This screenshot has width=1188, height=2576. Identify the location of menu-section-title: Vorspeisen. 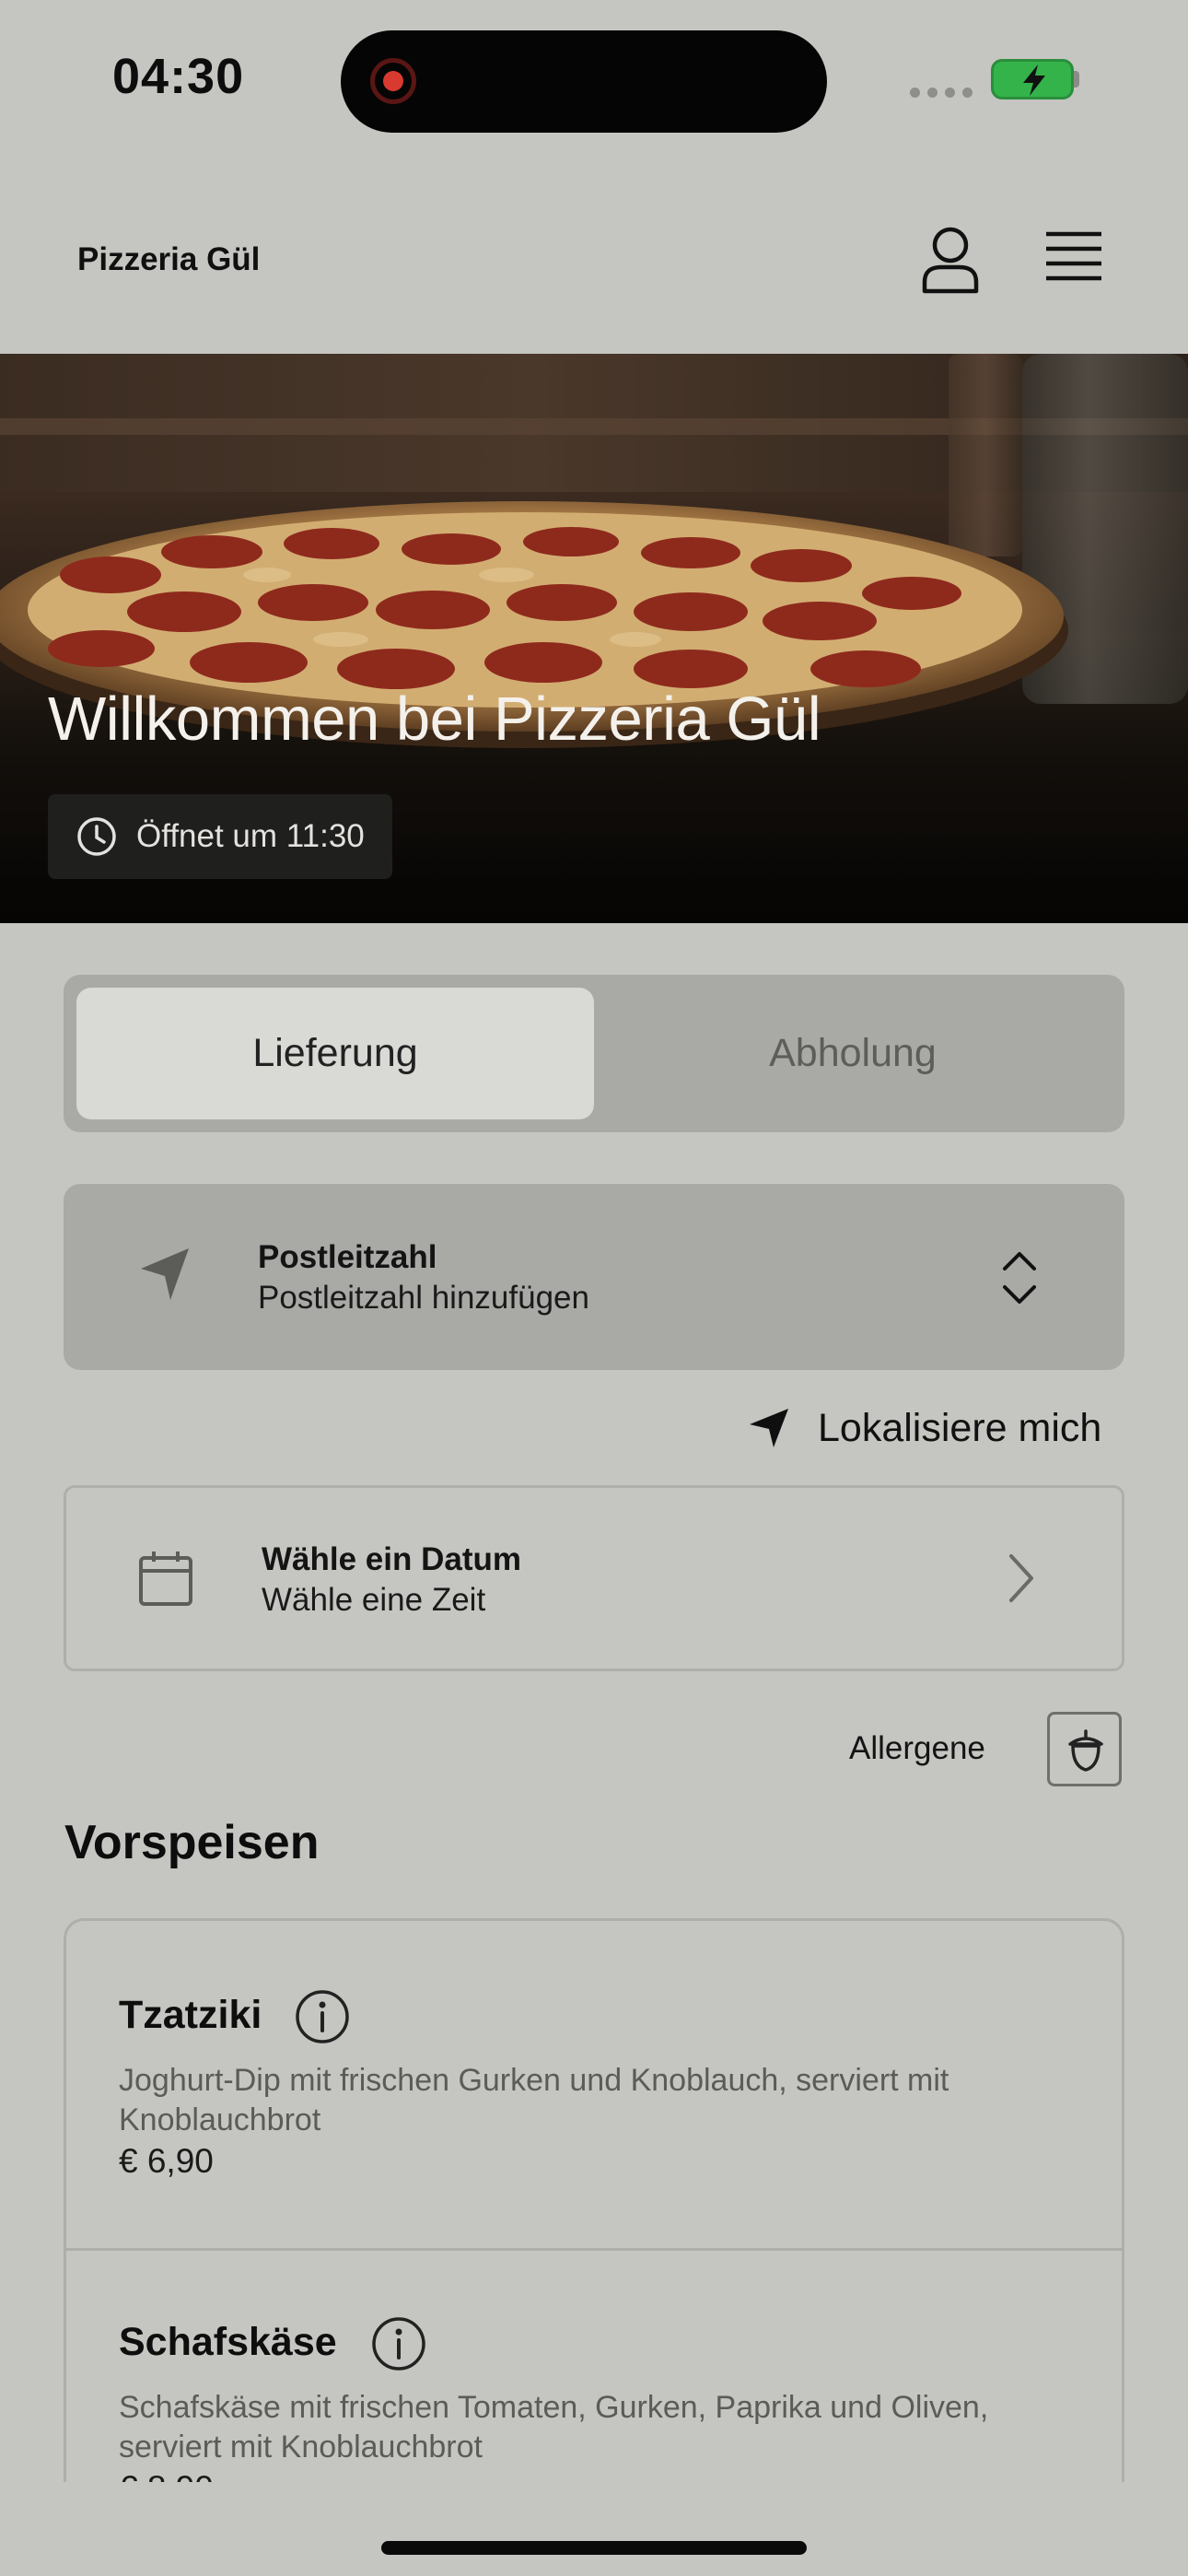
(192, 1842).